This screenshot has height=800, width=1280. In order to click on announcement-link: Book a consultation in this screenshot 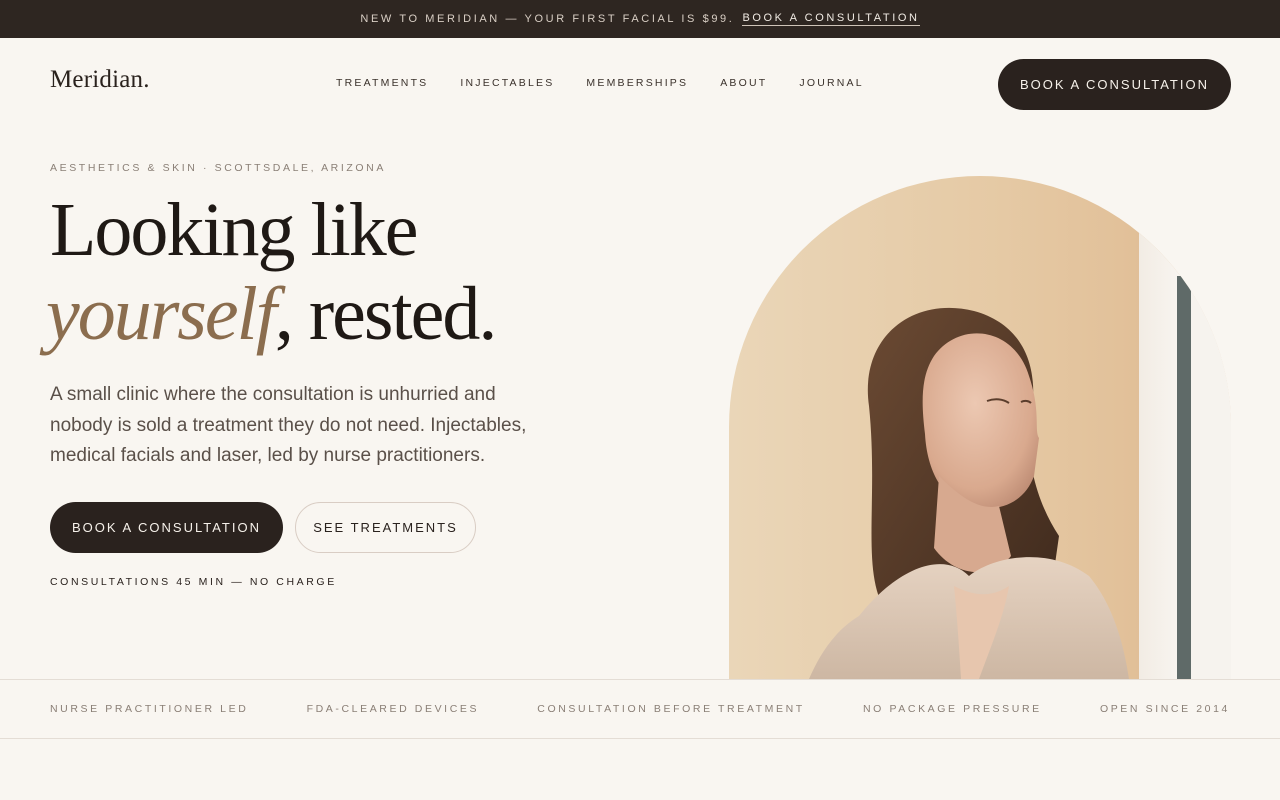, I will do `click(831, 19)`.